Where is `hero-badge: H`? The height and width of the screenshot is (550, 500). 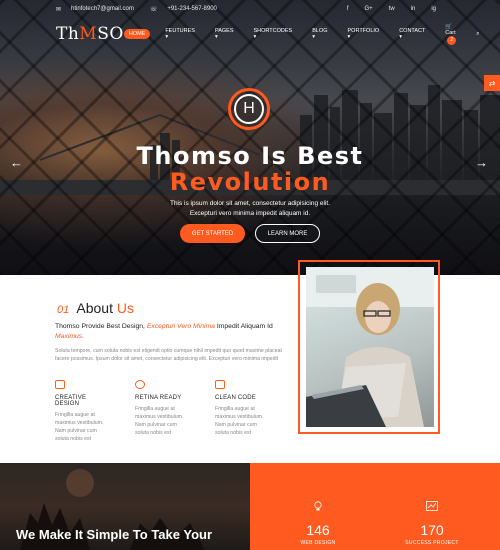 hero-badge: H is located at coordinates (249, 109).